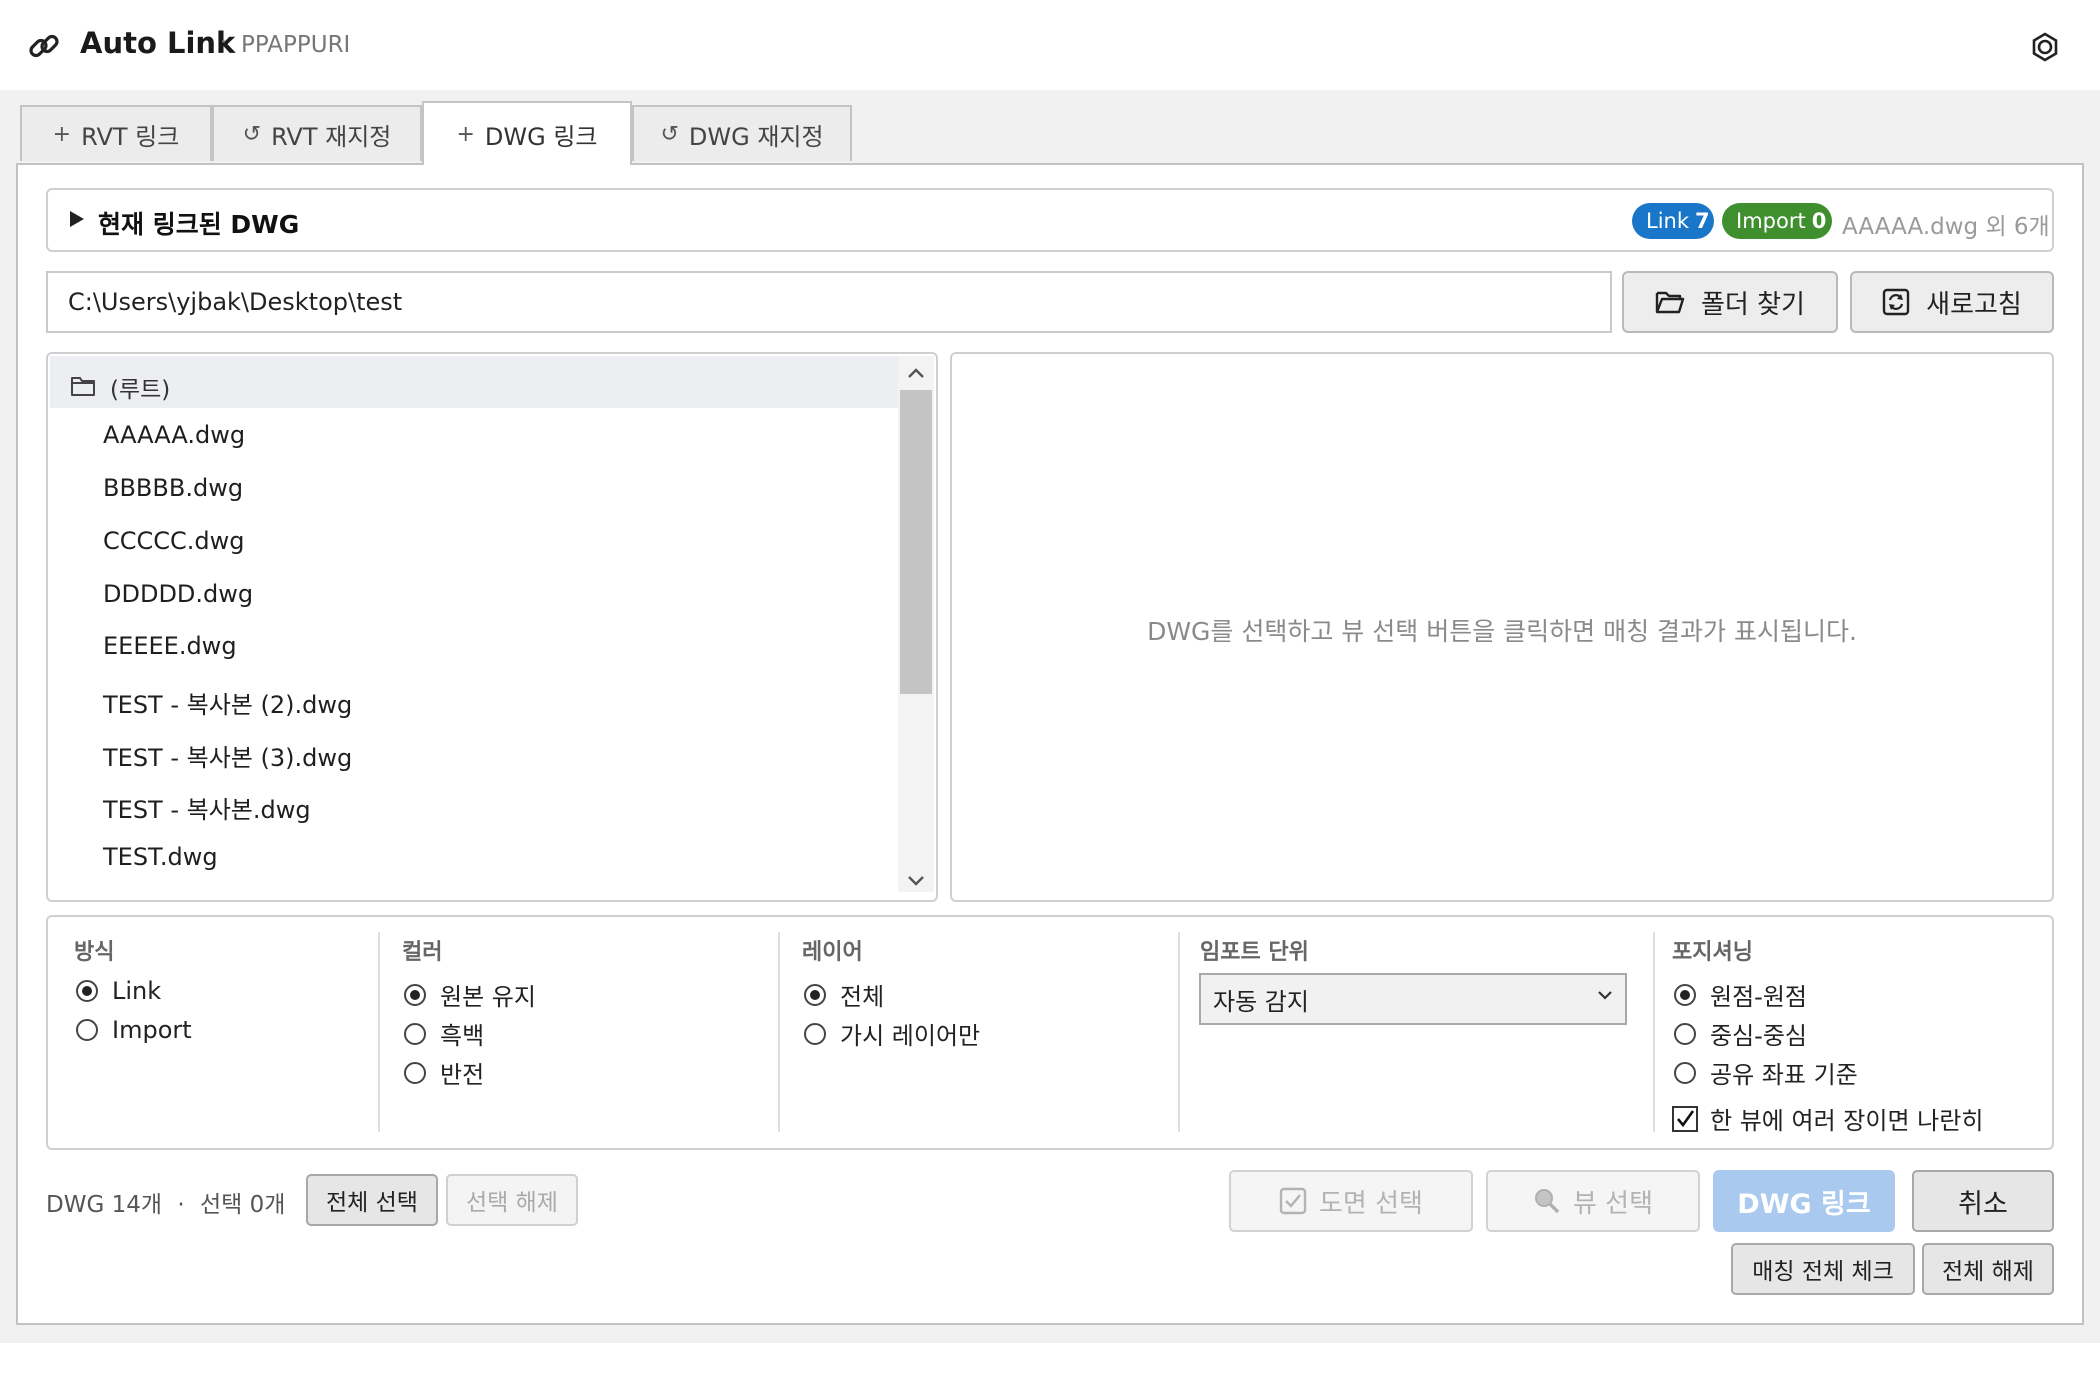  I want to click on radio-label: 전체, so click(862, 997).